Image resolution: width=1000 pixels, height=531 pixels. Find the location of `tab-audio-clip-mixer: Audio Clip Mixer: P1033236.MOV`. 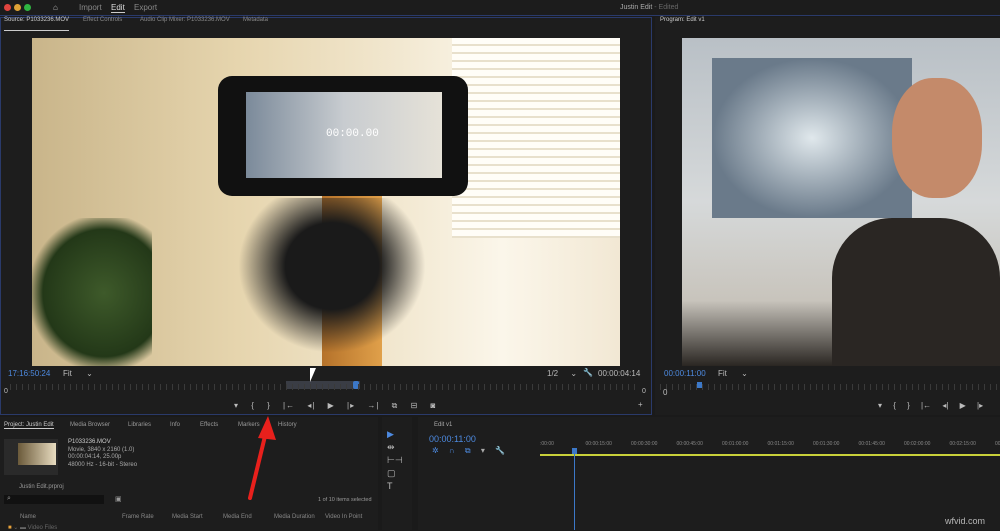

tab-audio-clip-mixer: Audio Clip Mixer: P1033236.MOV is located at coordinates (185, 24).